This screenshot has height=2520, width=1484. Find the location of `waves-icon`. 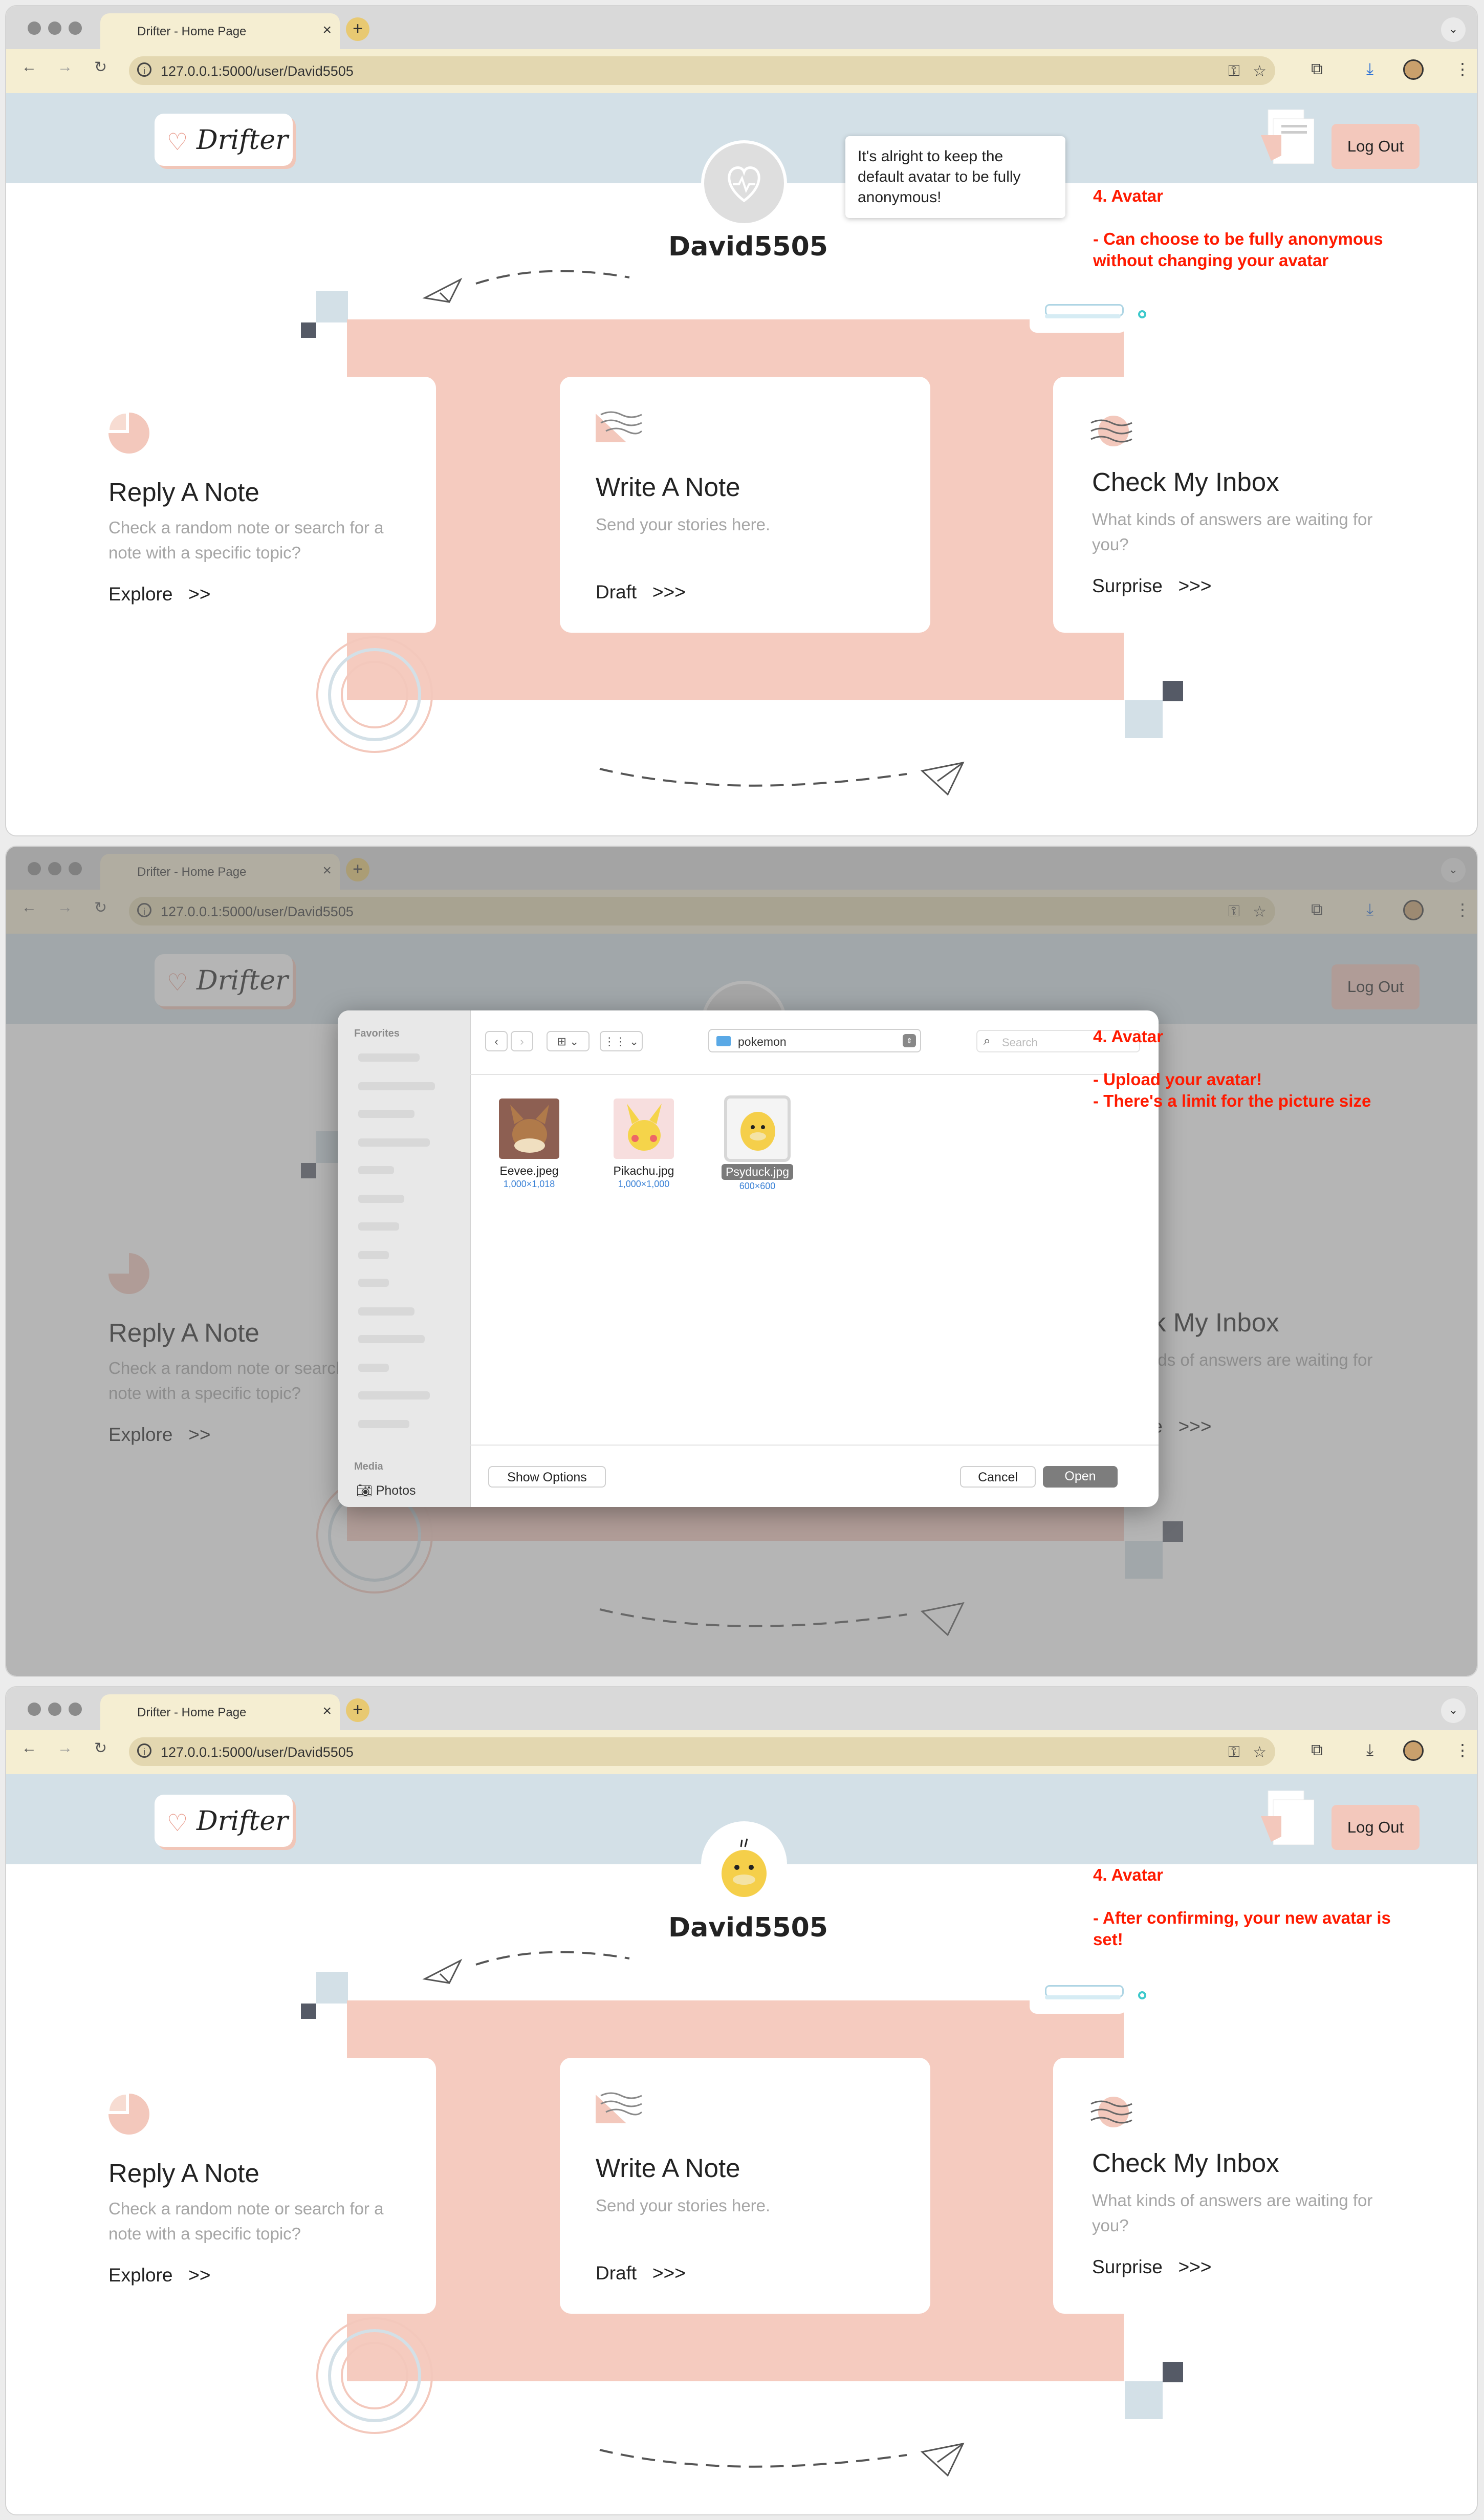

waves-icon is located at coordinates (619, 2107).